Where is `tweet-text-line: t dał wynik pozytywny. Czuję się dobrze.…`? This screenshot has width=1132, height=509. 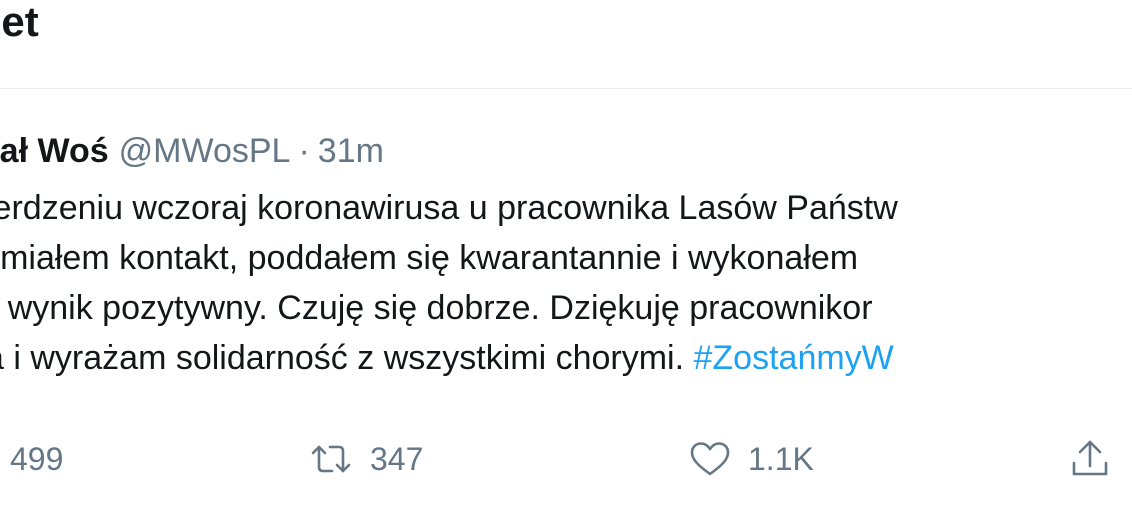
tweet-text-line: t dał wynik pozytywny. Czuję się dobrze.… is located at coordinates (436, 308).